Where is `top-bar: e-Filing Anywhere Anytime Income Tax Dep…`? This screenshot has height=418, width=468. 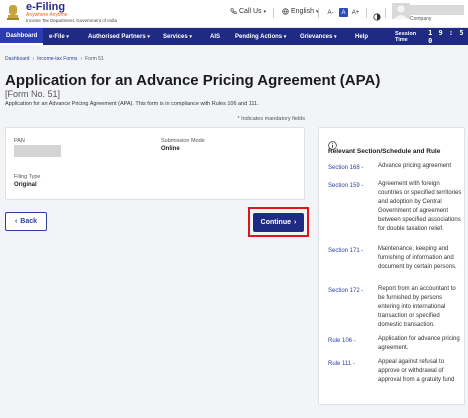 top-bar: e-Filing Anywhere Anytime Income Tax Dep… is located at coordinates (234, 14).